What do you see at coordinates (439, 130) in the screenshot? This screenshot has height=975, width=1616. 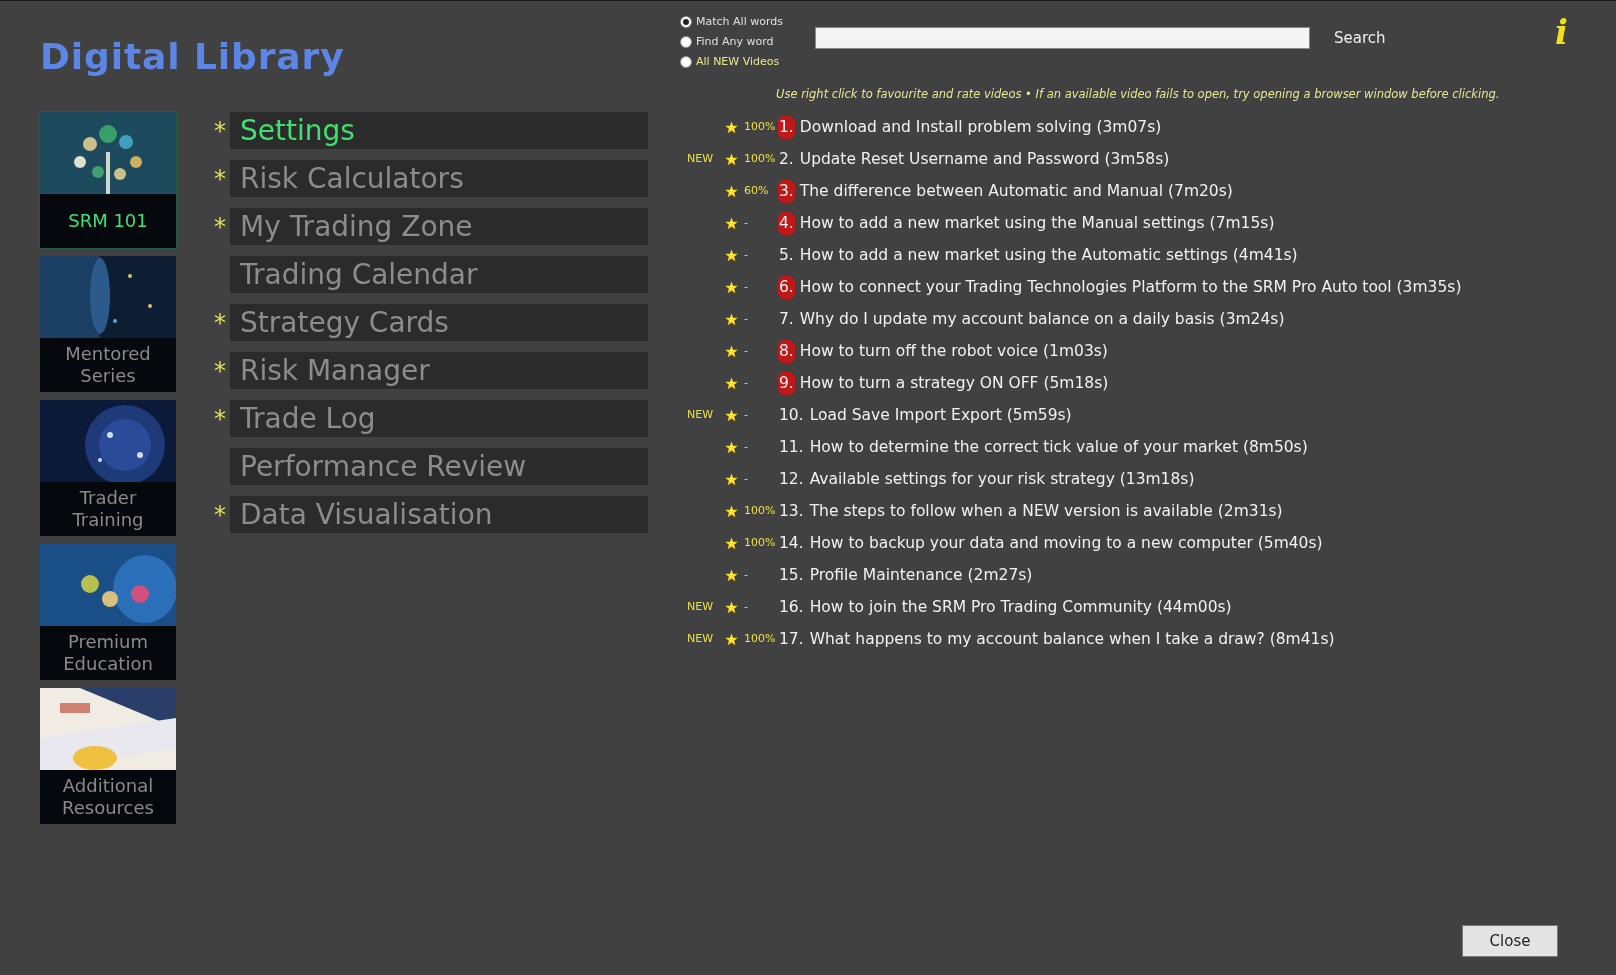 I see `menu-item: Settings` at bounding box center [439, 130].